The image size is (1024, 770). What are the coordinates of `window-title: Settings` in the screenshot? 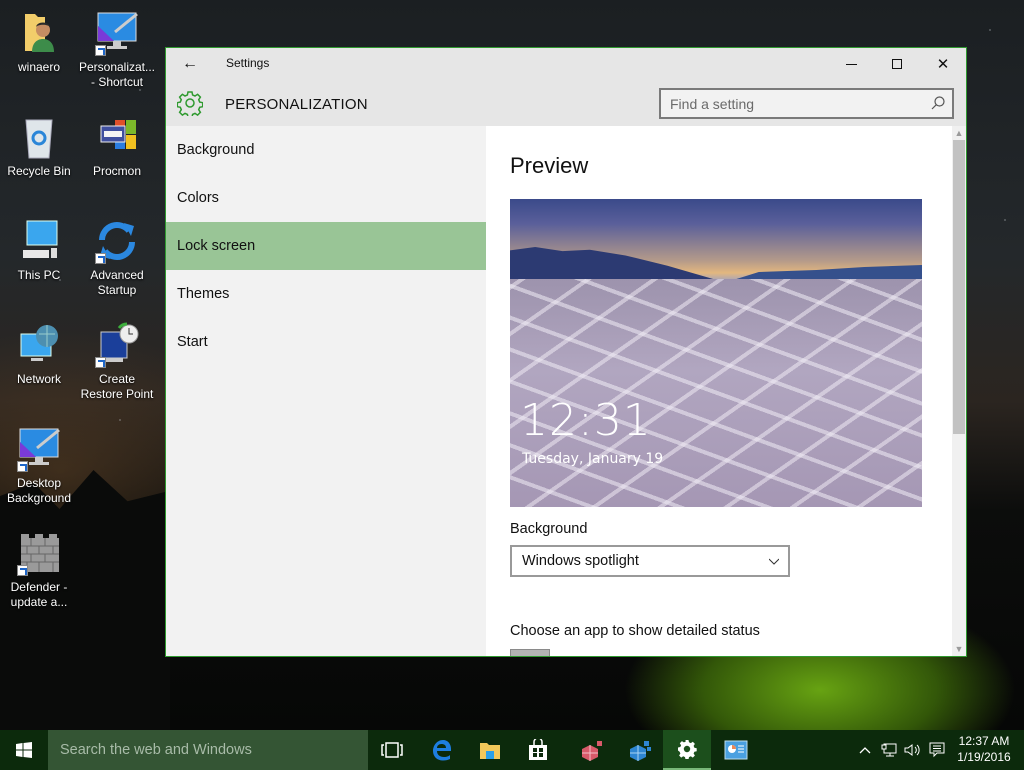 It's located at (248, 63).